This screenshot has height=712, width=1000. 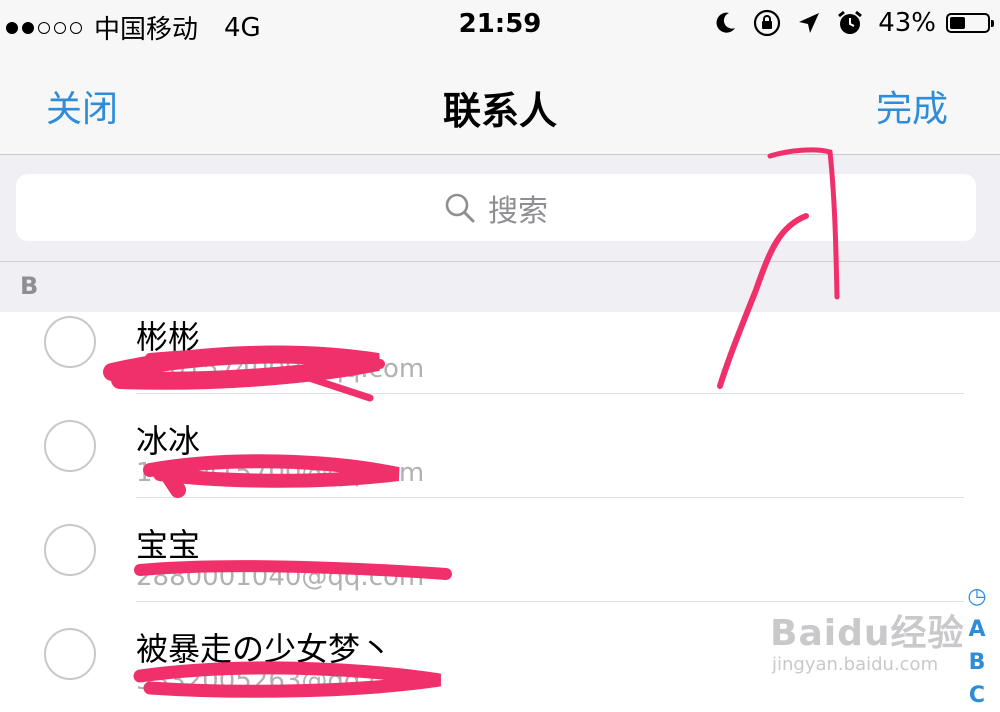 I want to click on status-bar: 中国移动 4G 21:59 43%, so click(x=500, y=25).